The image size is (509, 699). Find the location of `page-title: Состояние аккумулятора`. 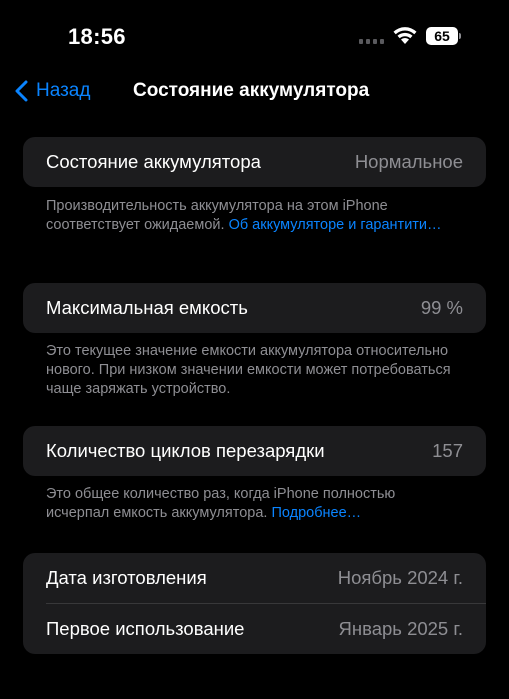

page-title: Состояние аккумулятора is located at coordinates (251, 90).